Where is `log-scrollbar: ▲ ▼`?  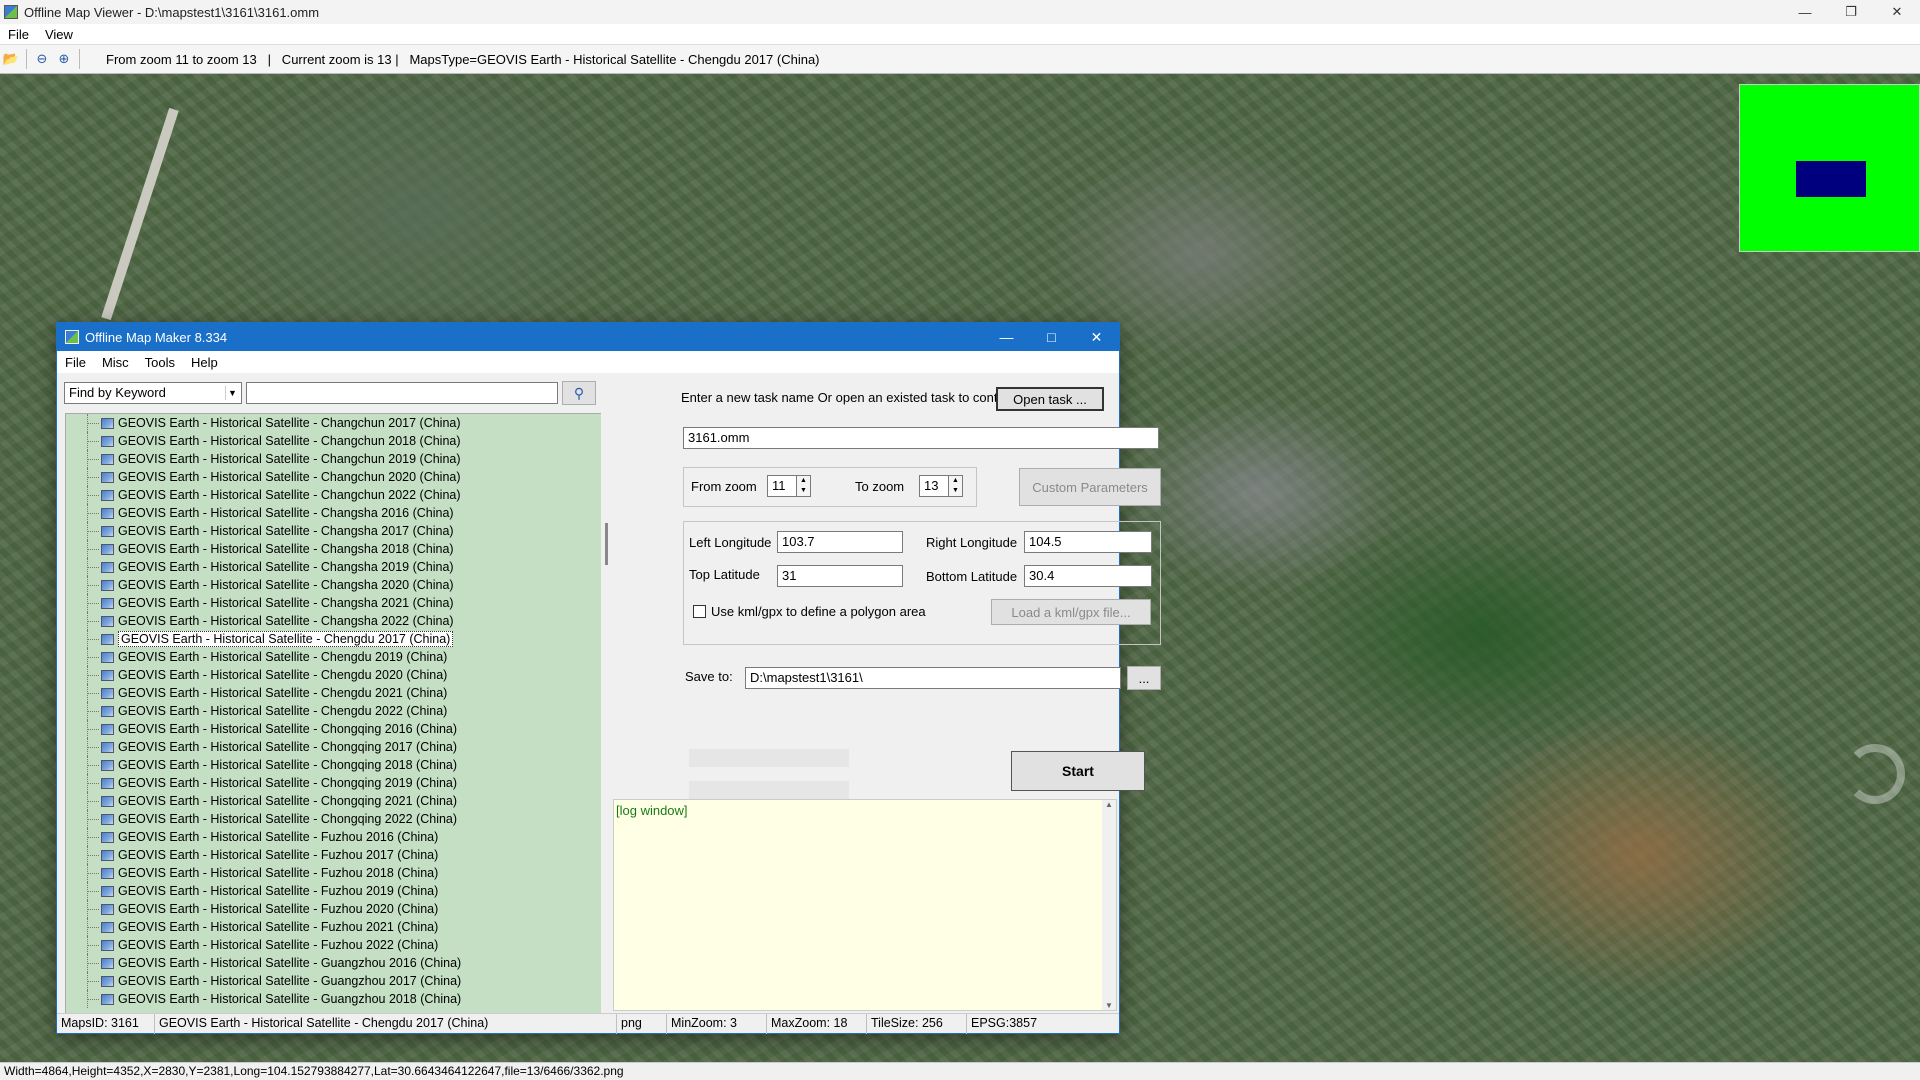 log-scrollbar: ▲ ▼ is located at coordinates (1109, 905).